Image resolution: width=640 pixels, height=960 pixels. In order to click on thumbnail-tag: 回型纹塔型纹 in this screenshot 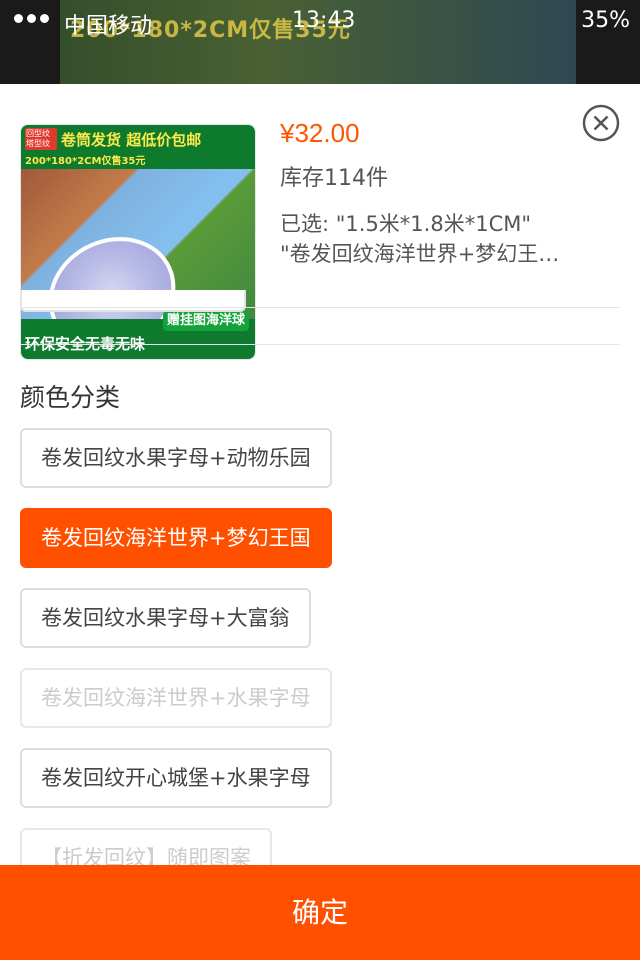, I will do `click(41, 139)`.